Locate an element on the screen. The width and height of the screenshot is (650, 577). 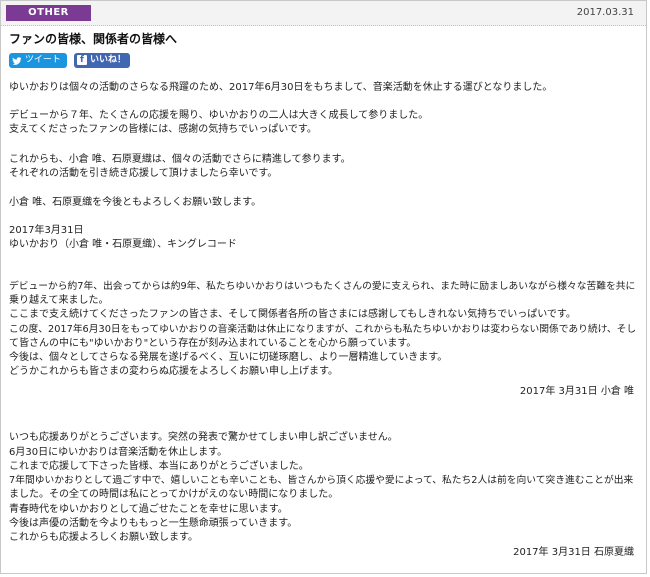
tweet-button: ツイート is located at coordinates (38, 60).